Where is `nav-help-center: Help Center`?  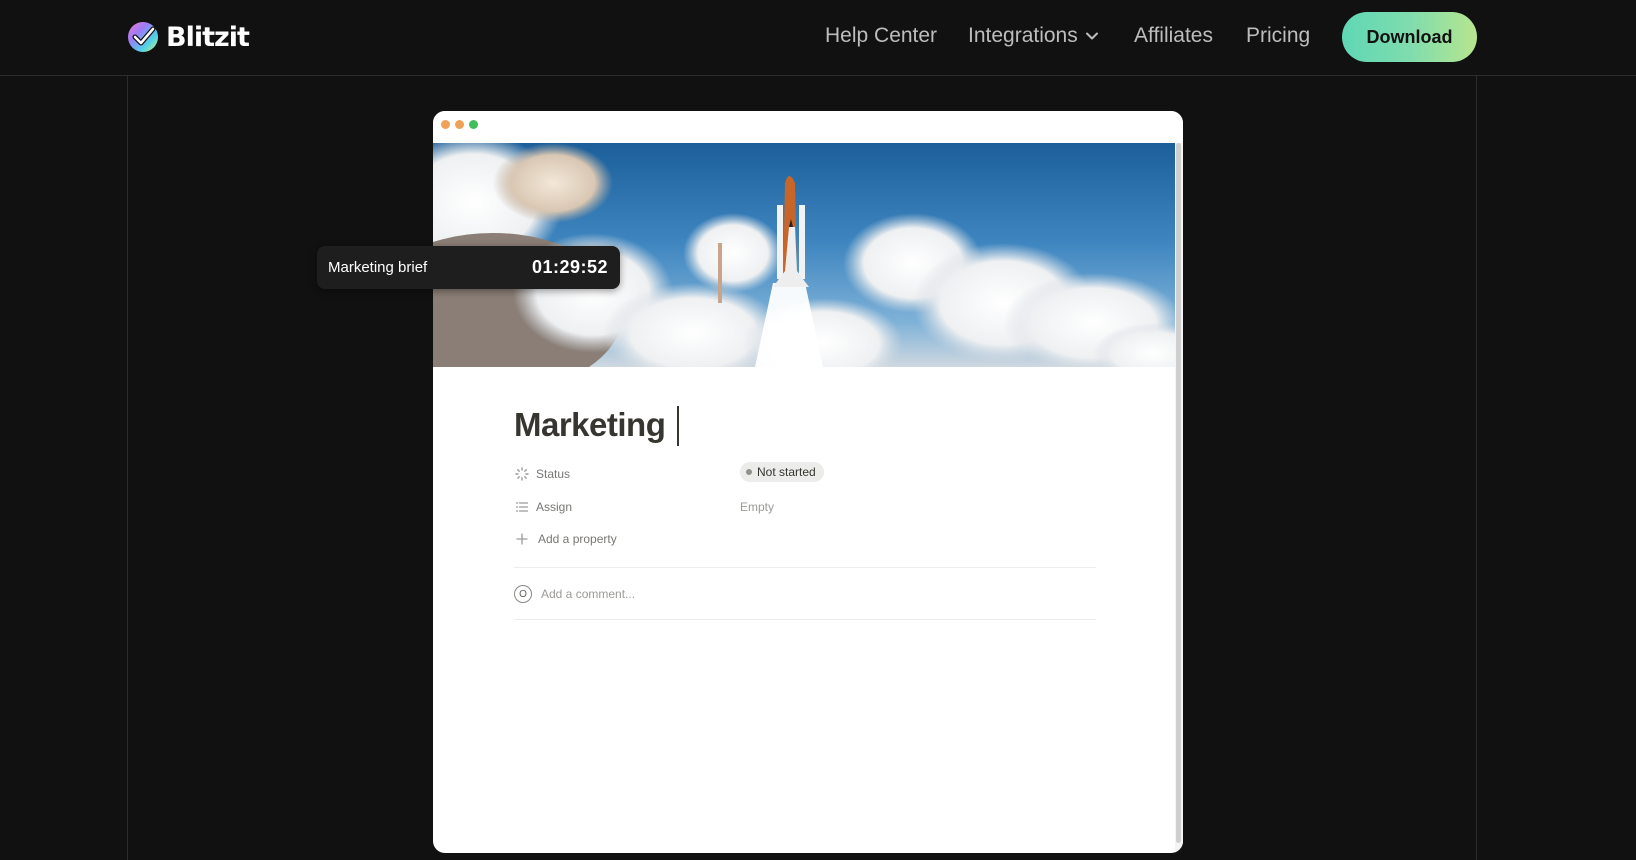
nav-help-center: Help Center is located at coordinates (881, 36).